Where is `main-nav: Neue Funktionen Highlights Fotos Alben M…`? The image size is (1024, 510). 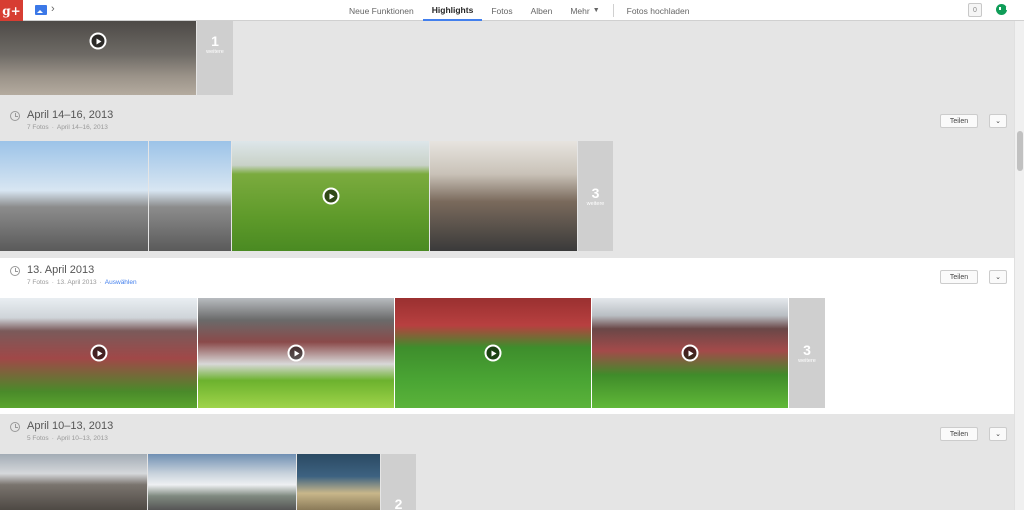 main-nav: Neue Funktionen Highlights Fotos Alben M… is located at coordinates (519, 10).